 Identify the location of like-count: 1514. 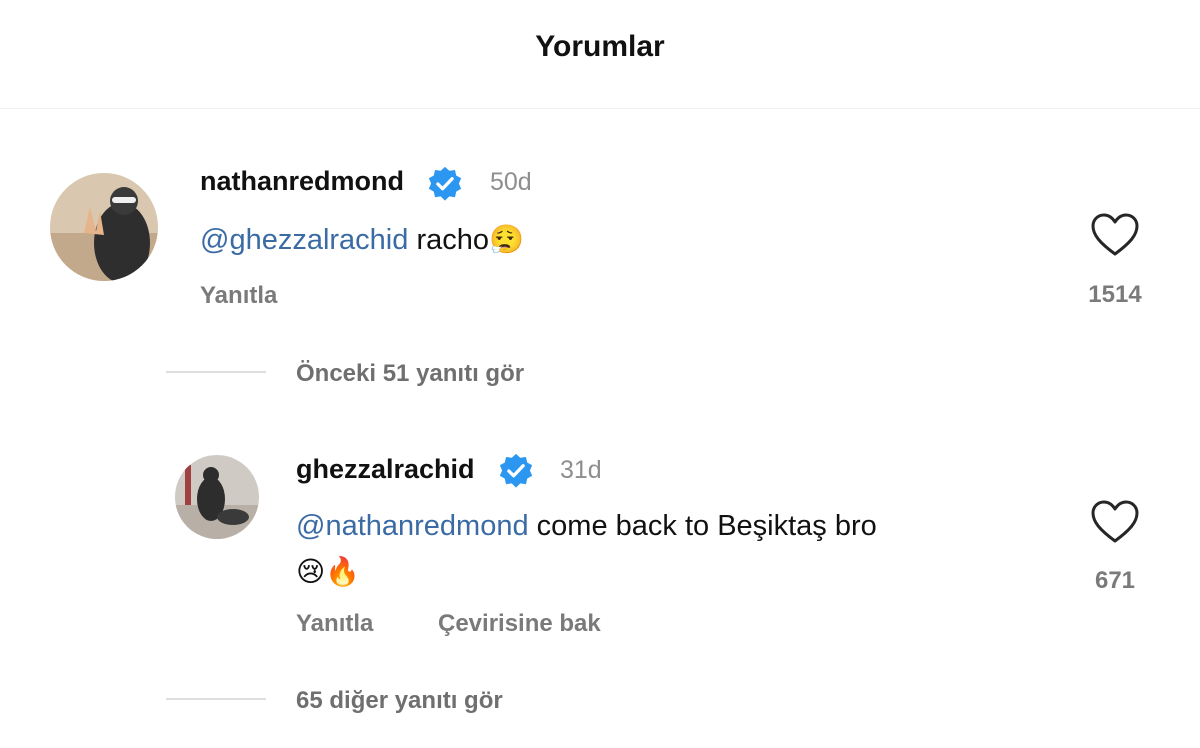
(1115, 294).